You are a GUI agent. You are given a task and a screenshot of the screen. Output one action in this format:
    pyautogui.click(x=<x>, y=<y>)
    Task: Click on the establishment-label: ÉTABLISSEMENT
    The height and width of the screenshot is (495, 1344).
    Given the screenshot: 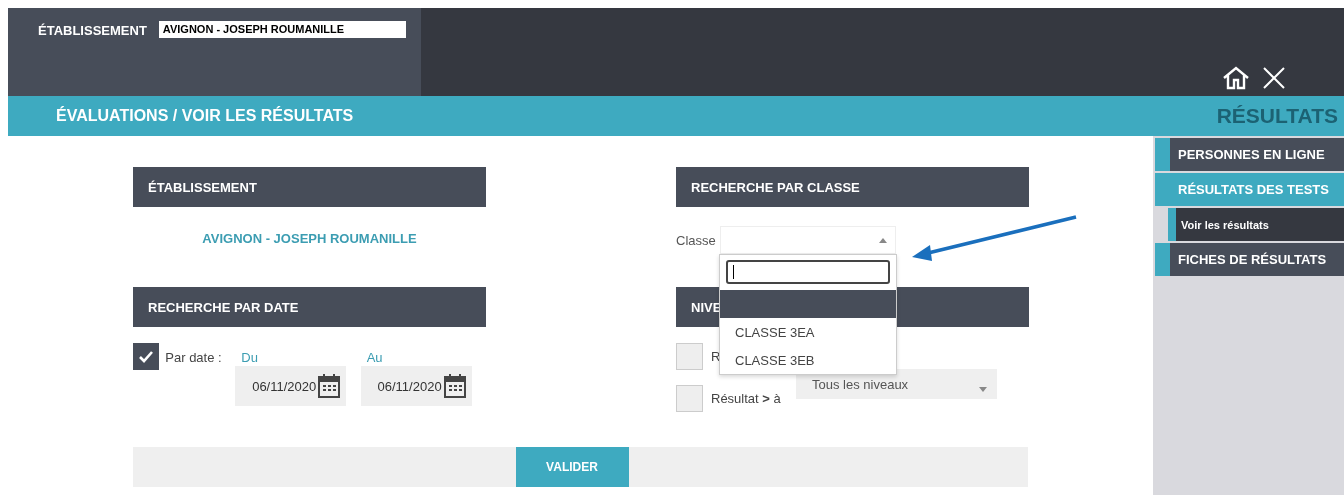 What is the action you would take?
    pyautogui.click(x=92, y=30)
    